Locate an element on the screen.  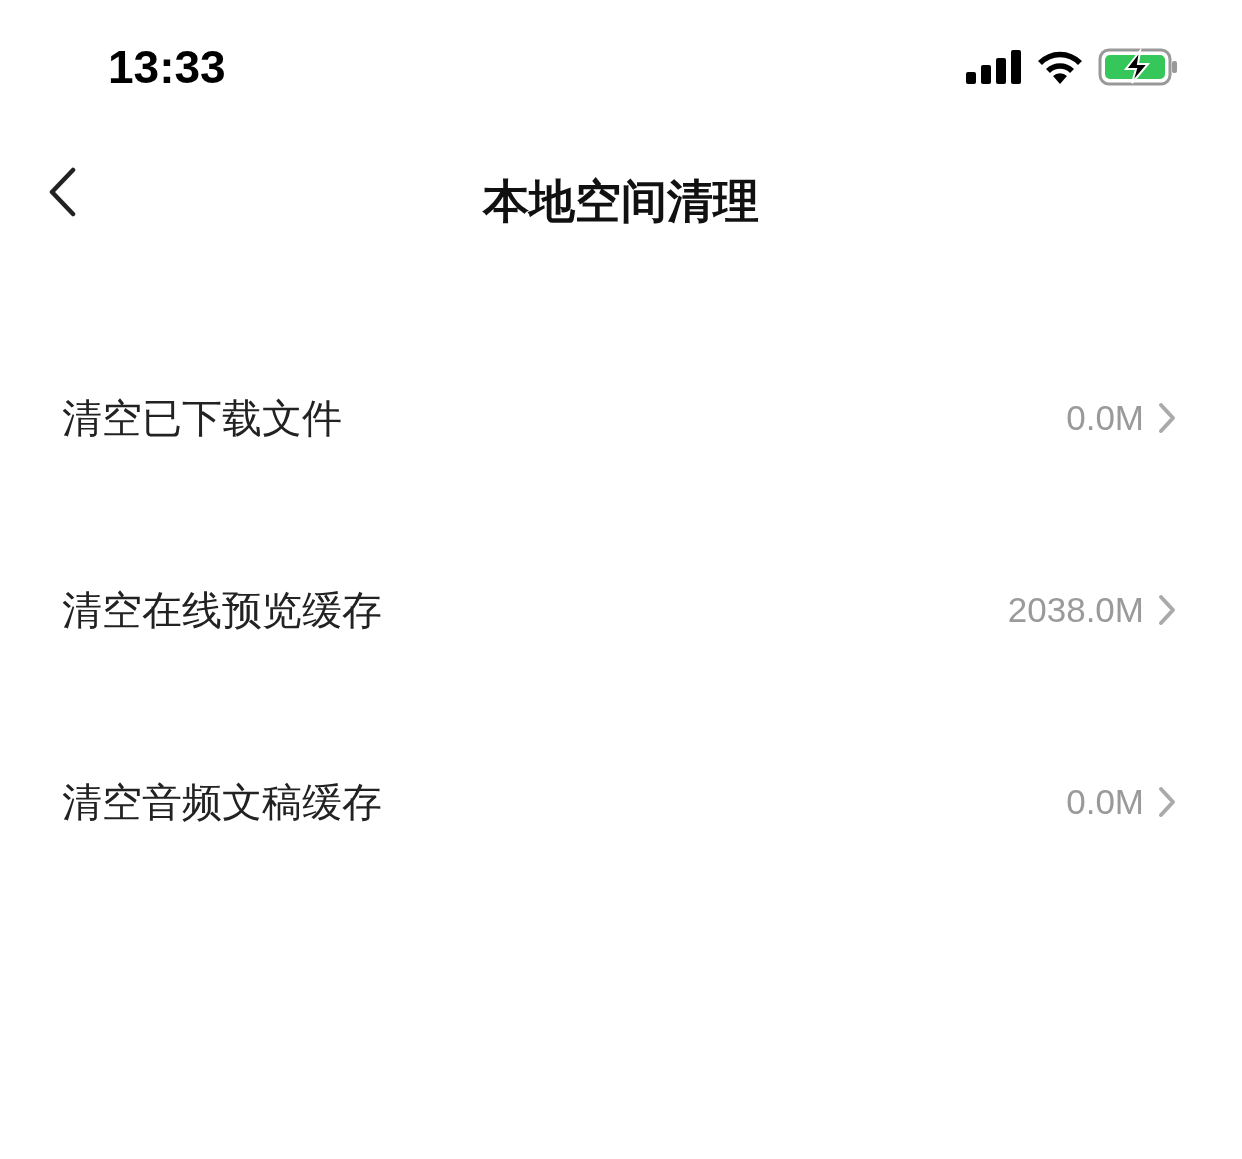
wifi-icon is located at coordinates (1060, 67).